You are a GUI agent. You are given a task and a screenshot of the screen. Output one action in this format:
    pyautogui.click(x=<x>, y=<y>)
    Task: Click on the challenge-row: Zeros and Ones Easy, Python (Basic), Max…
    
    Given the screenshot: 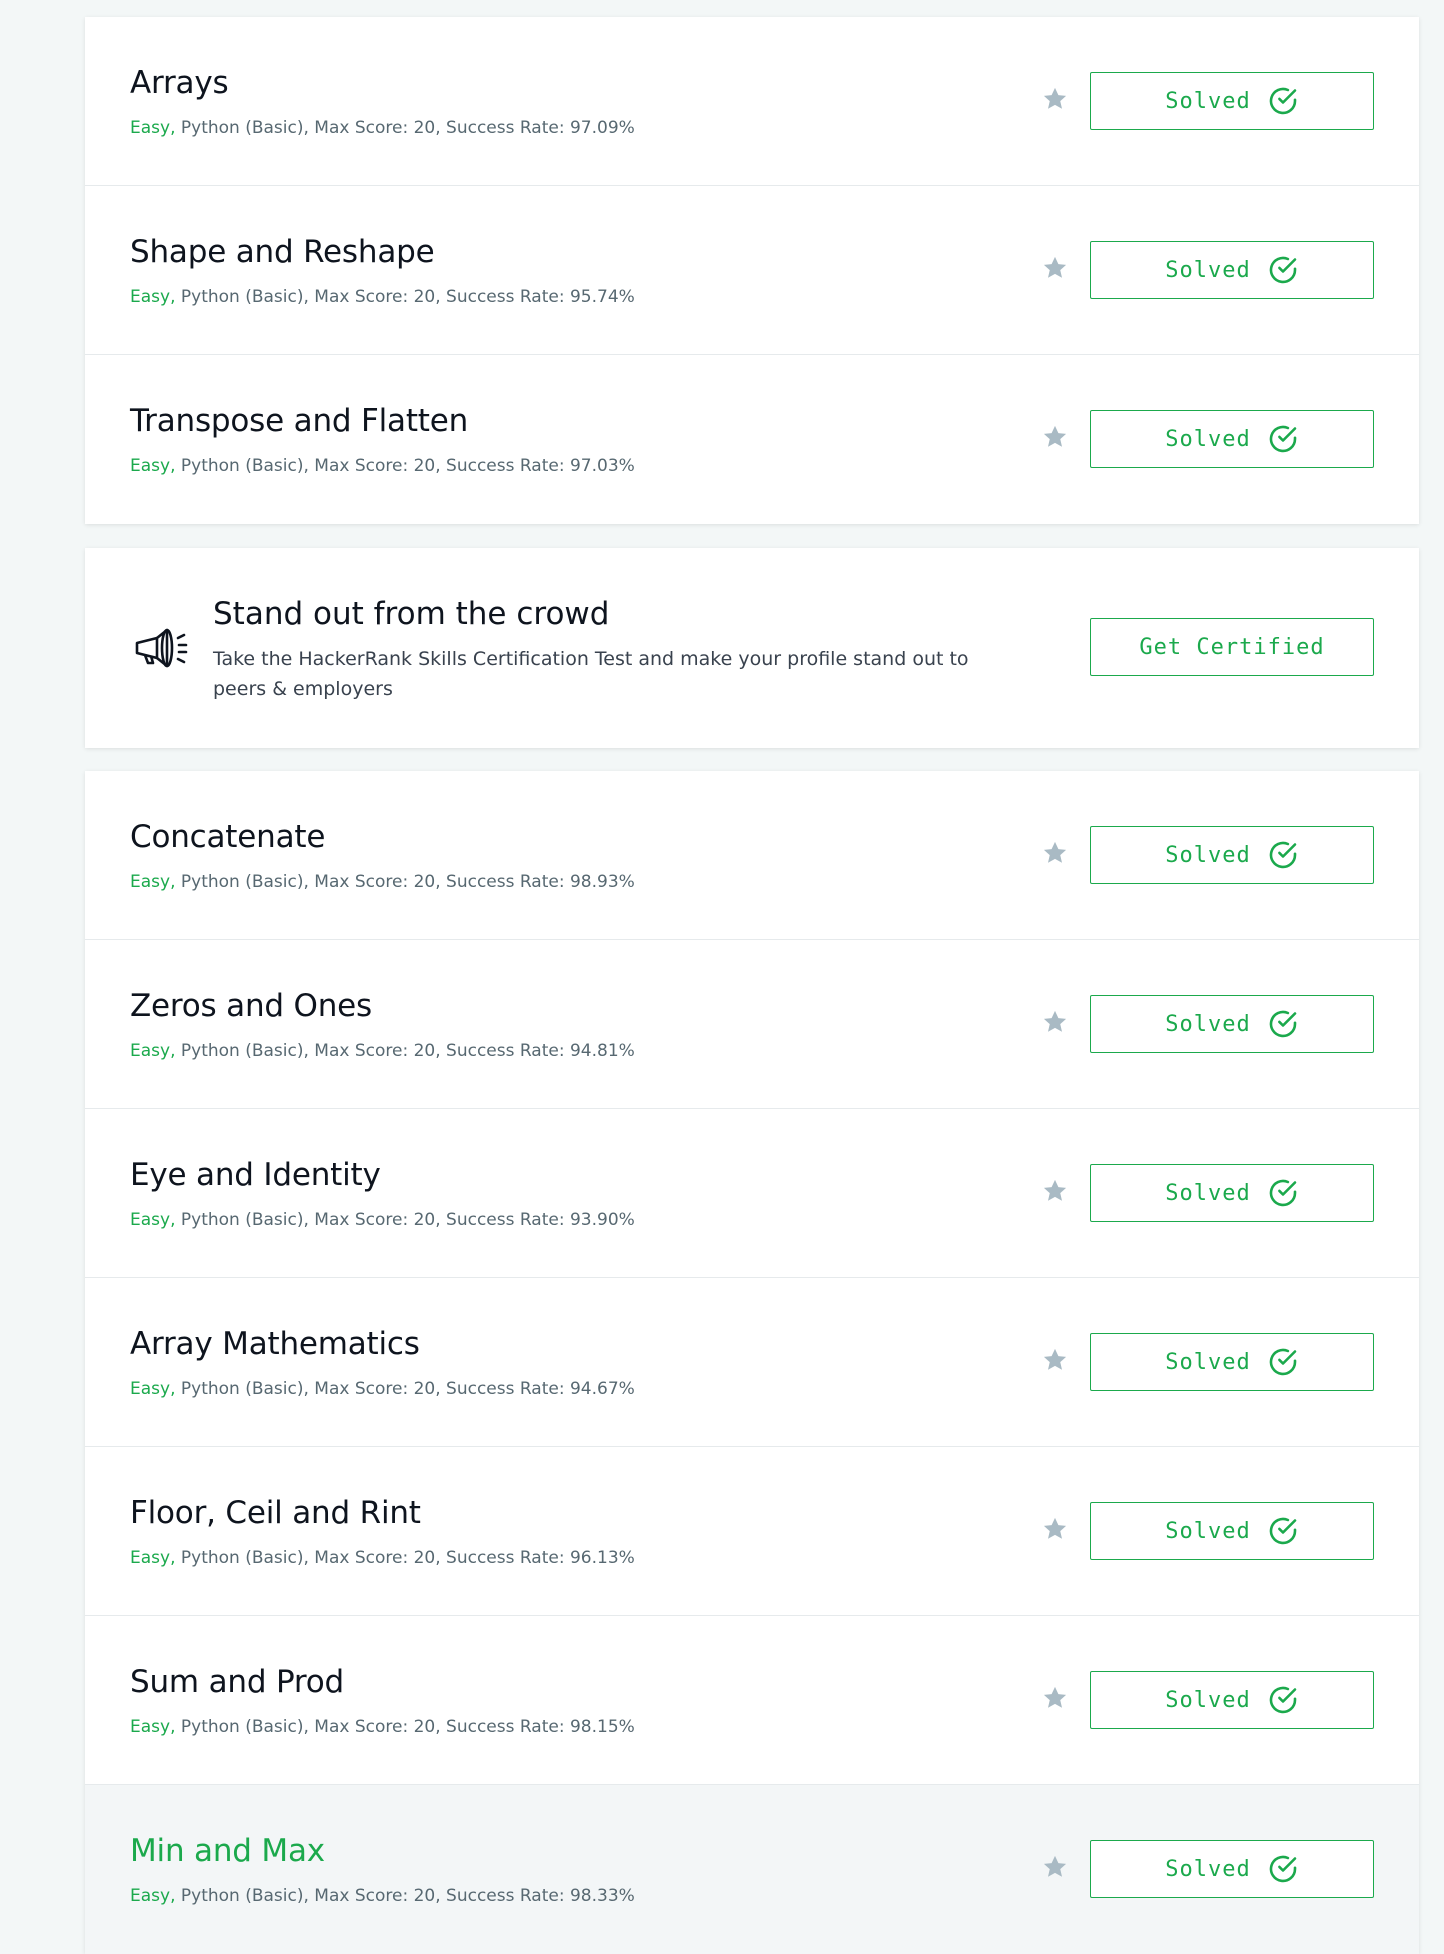 What is the action you would take?
    pyautogui.click(x=752, y=1024)
    